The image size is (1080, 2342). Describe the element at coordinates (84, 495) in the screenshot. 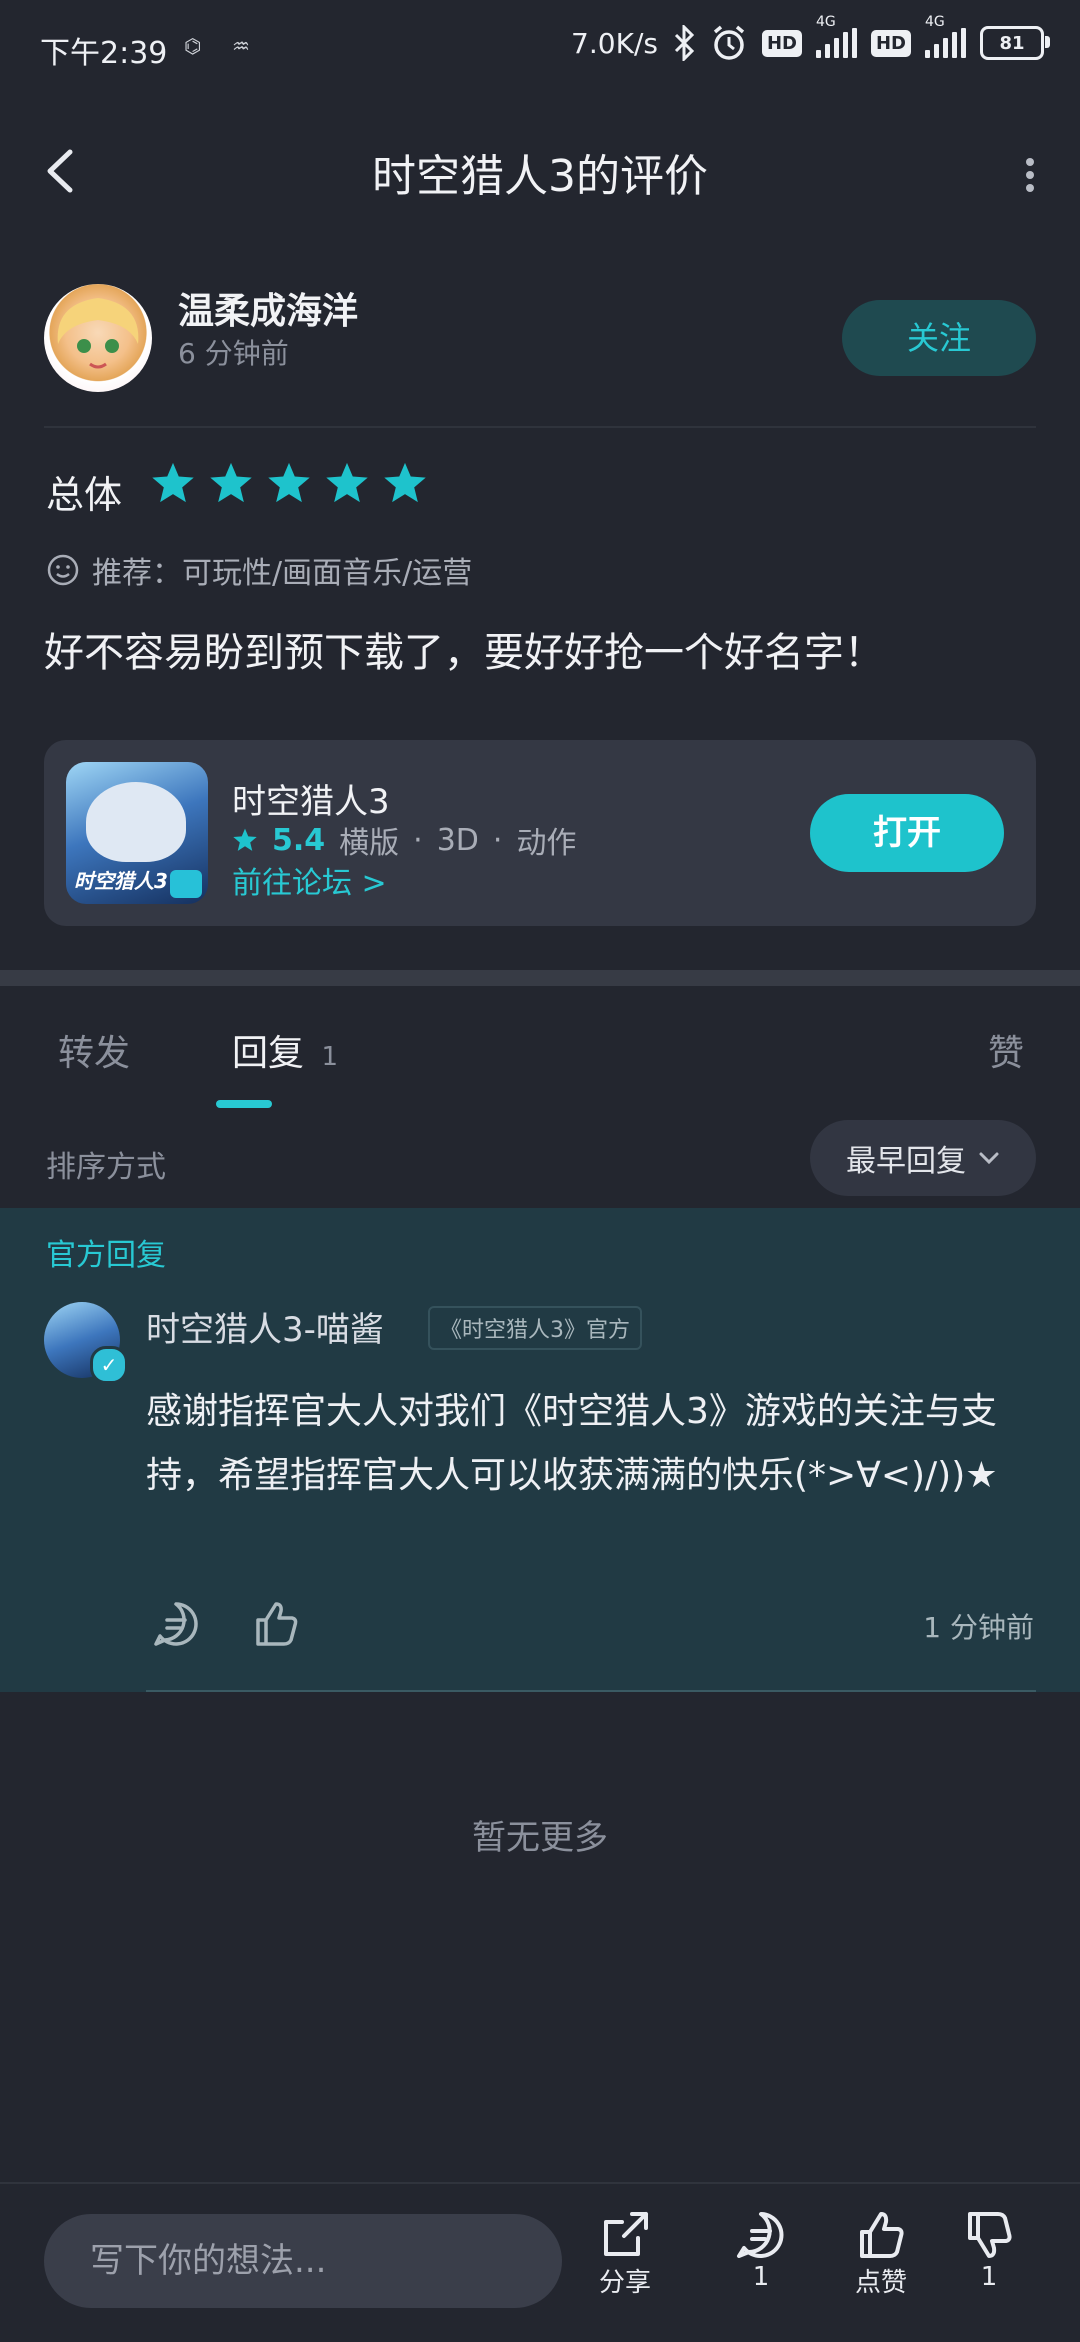

I see `rating-label: 总体` at that location.